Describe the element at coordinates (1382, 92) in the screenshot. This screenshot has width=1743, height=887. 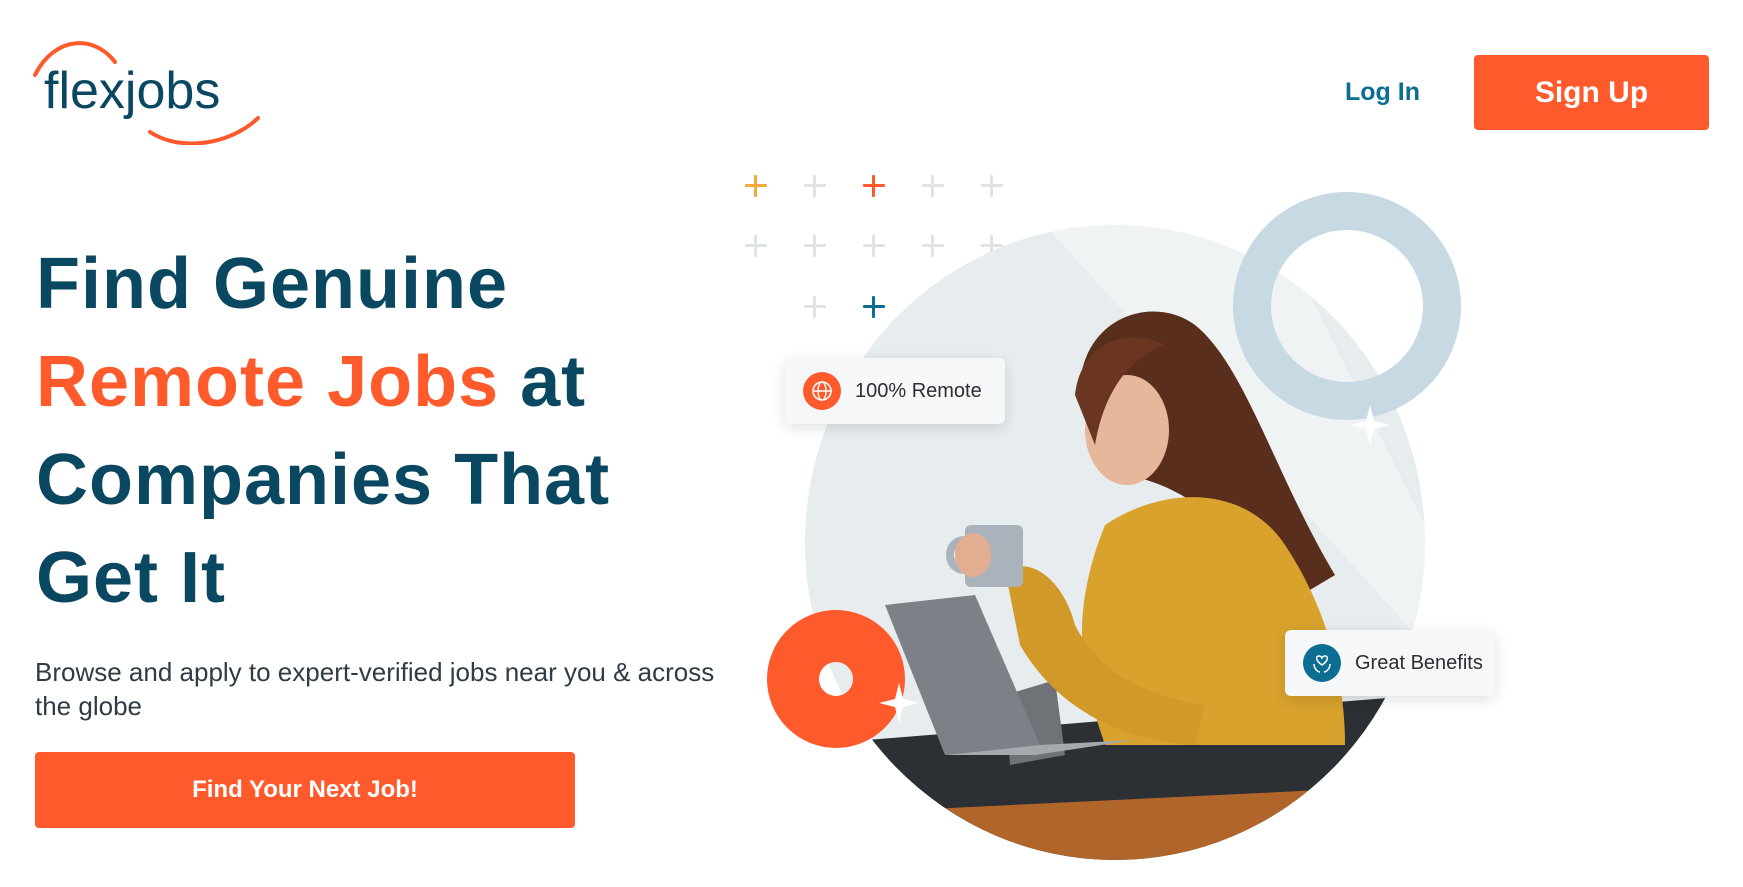
I see `login-link: Log In` at that location.